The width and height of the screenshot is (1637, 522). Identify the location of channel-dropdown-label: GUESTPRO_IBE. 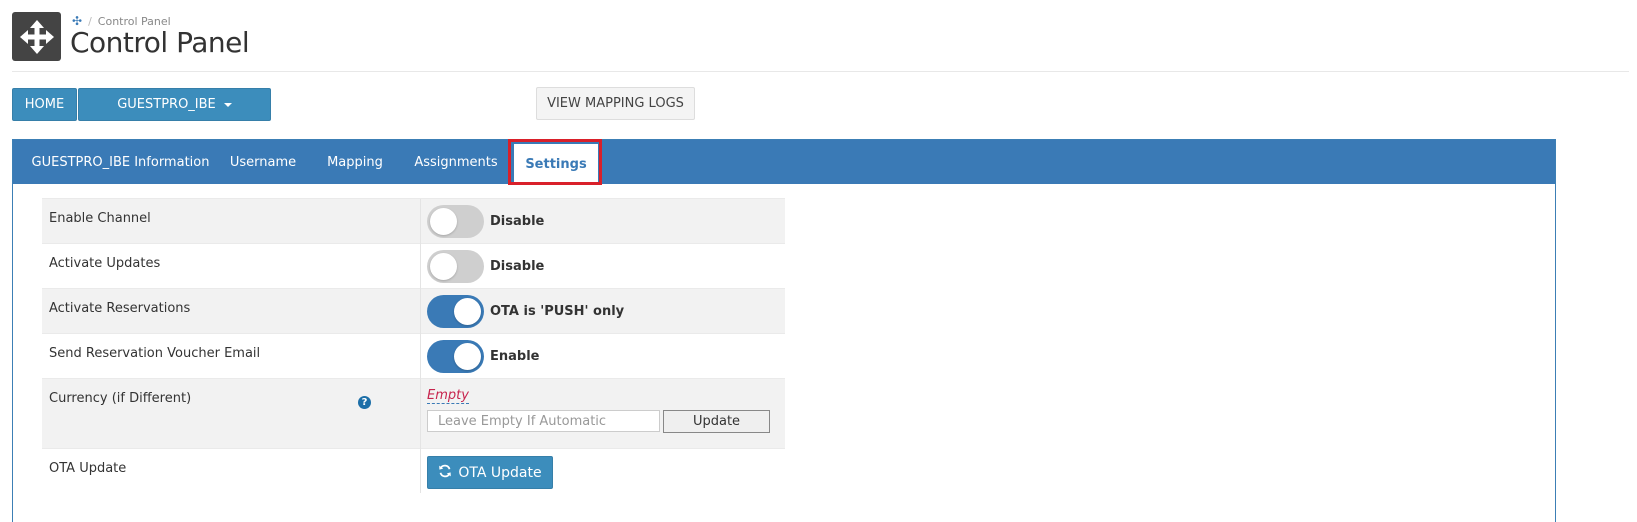
(166, 104).